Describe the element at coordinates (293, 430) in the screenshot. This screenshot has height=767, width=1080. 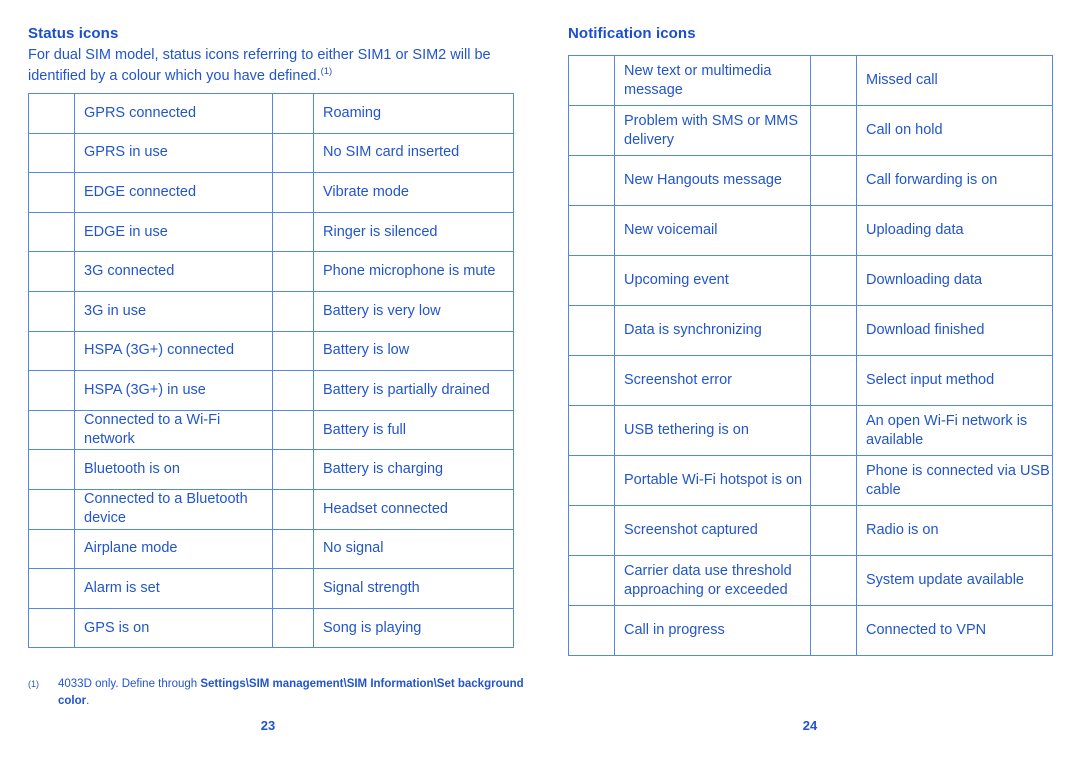
I see `battery-full-icon` at that location.